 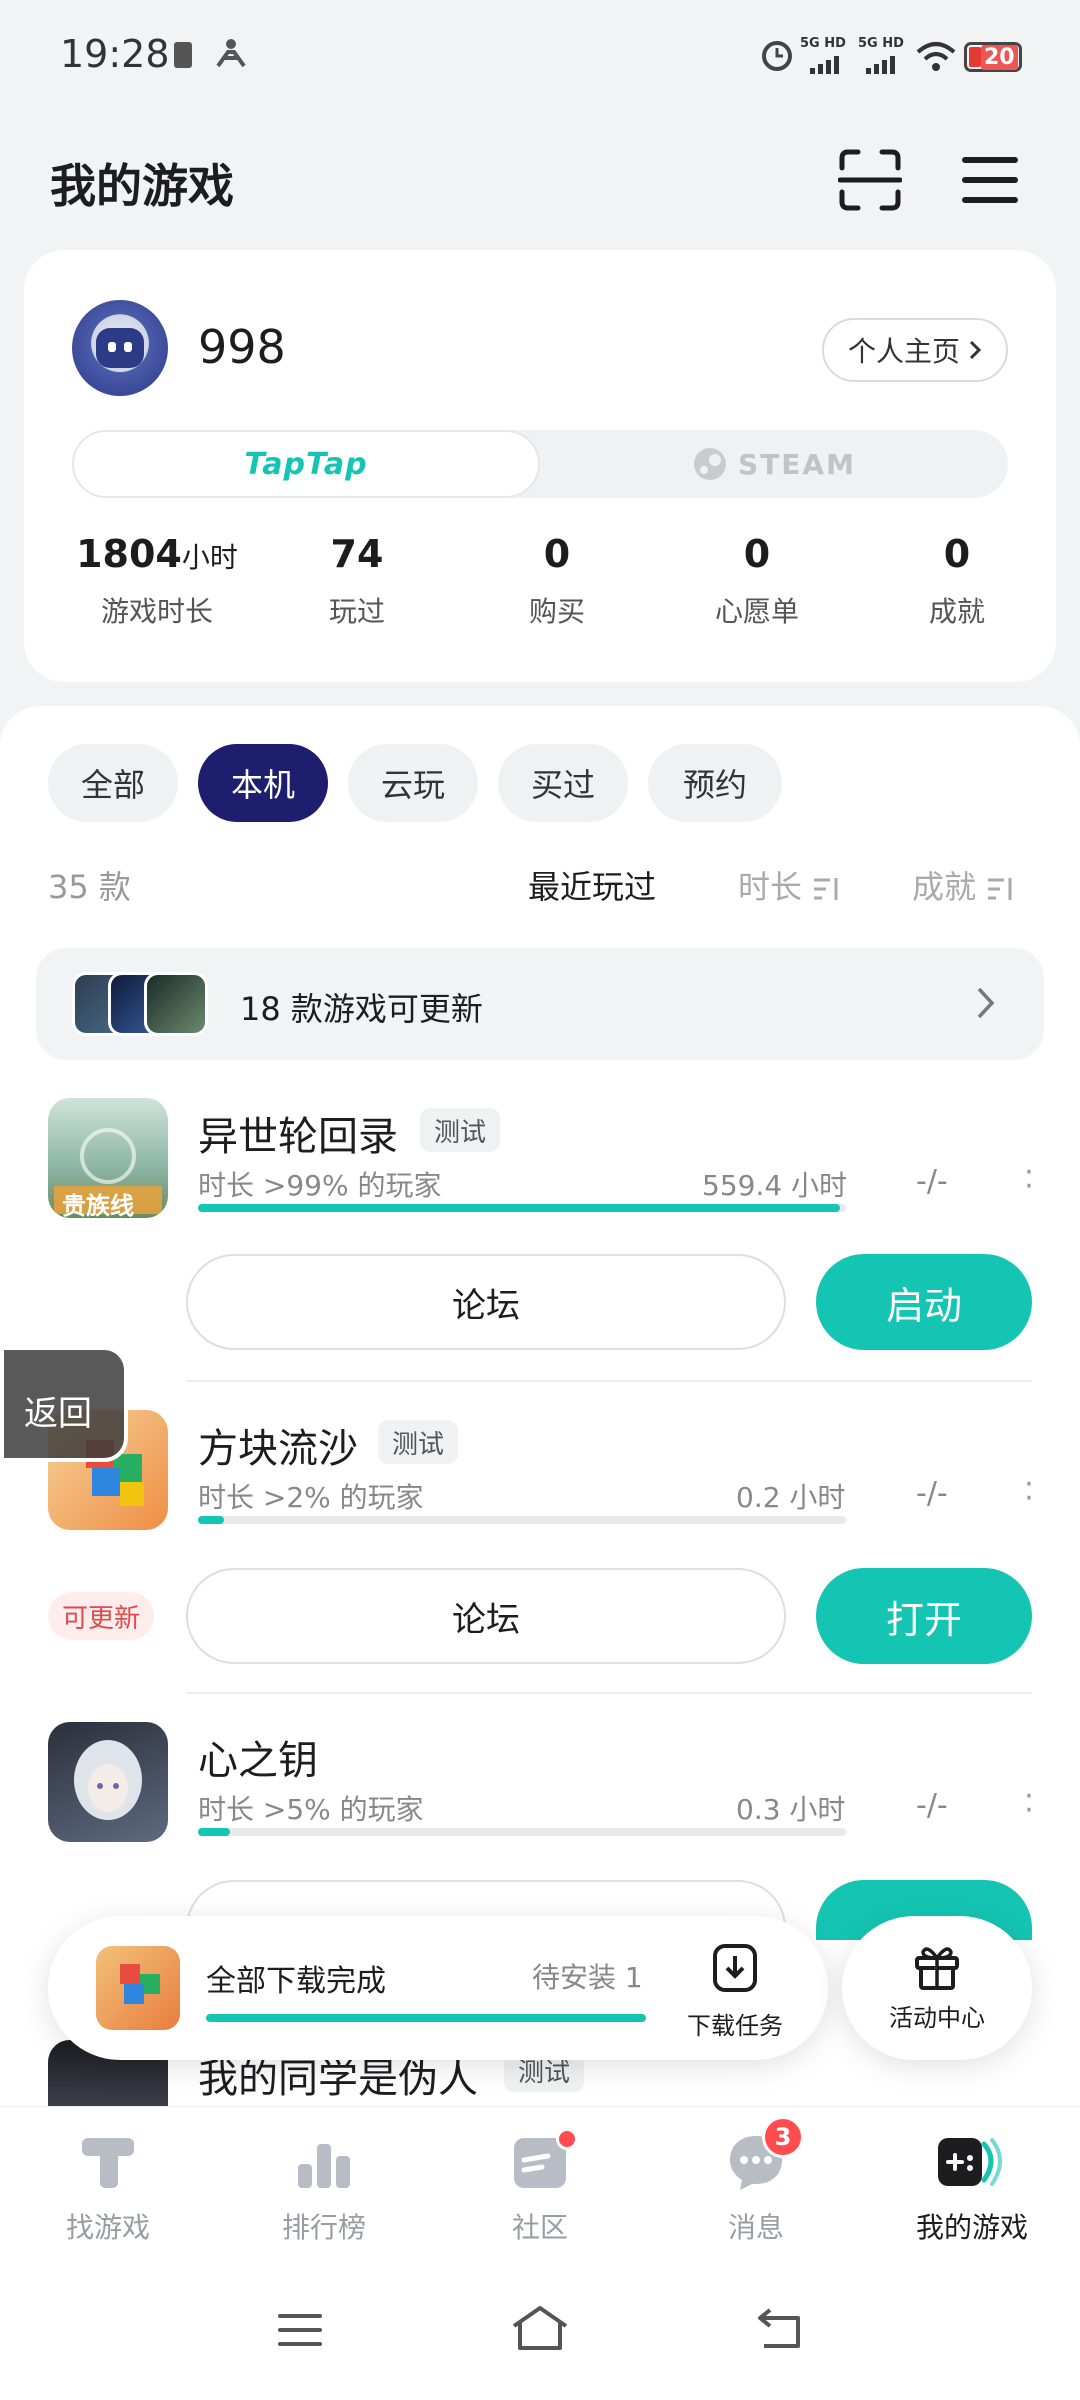 I want to click on nav-rankings: 排行榜, so click(x=324, y=2188).